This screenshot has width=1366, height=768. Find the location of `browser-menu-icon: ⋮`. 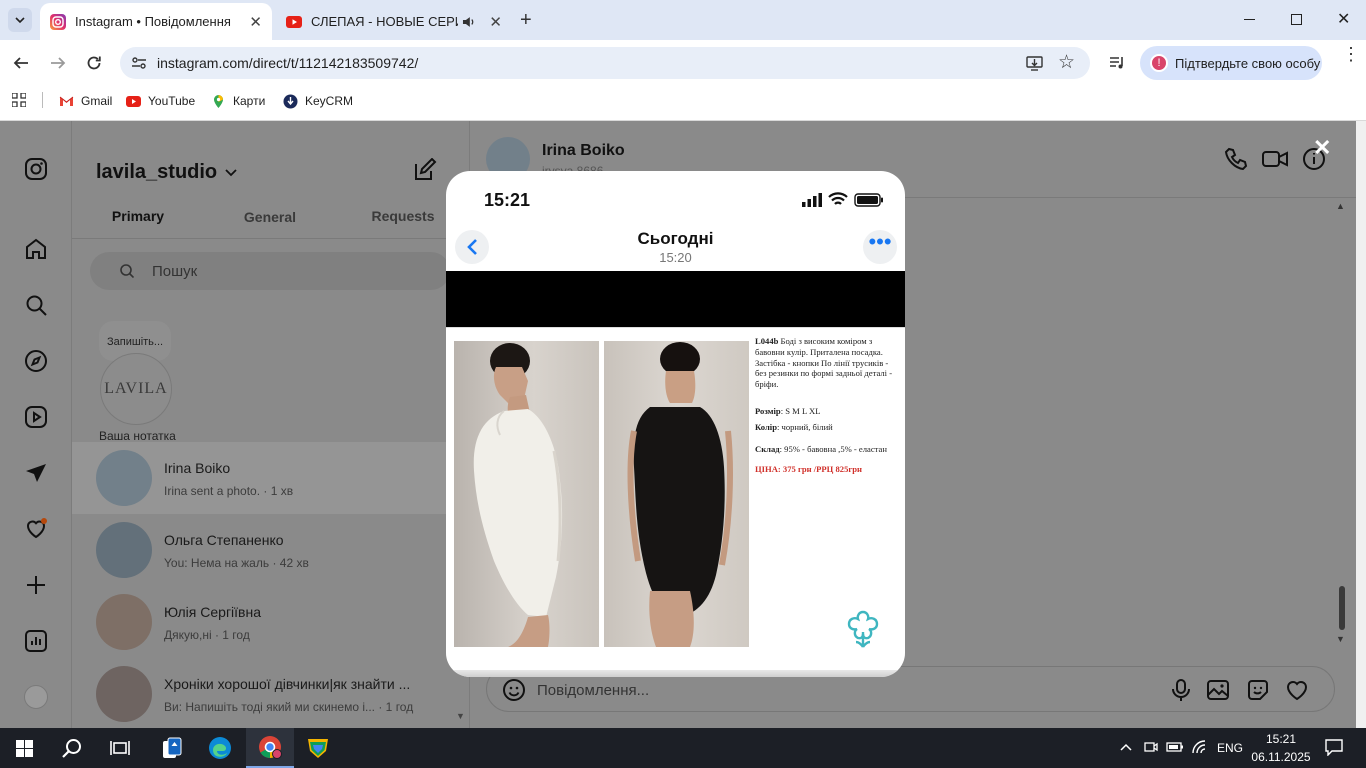

browser-menu-icon: ⋮ is located at coordinates (1351, 54).